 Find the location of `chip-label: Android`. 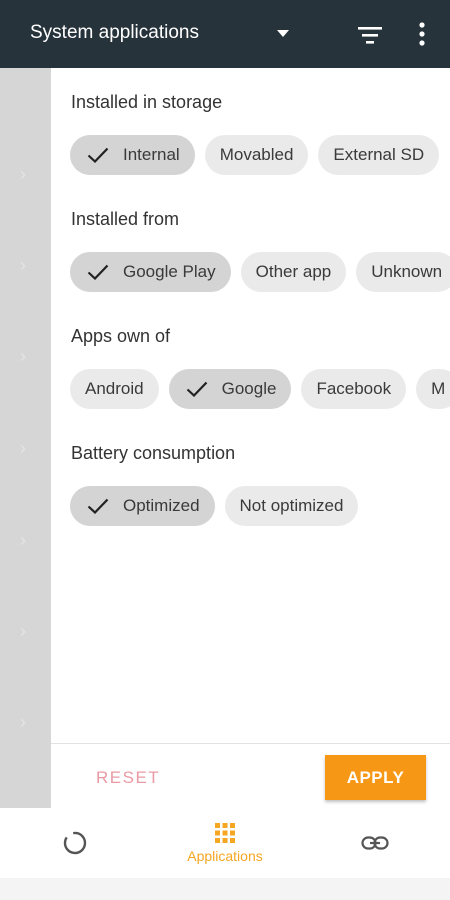

chip-label: Android is located at coordinates (114, 388).